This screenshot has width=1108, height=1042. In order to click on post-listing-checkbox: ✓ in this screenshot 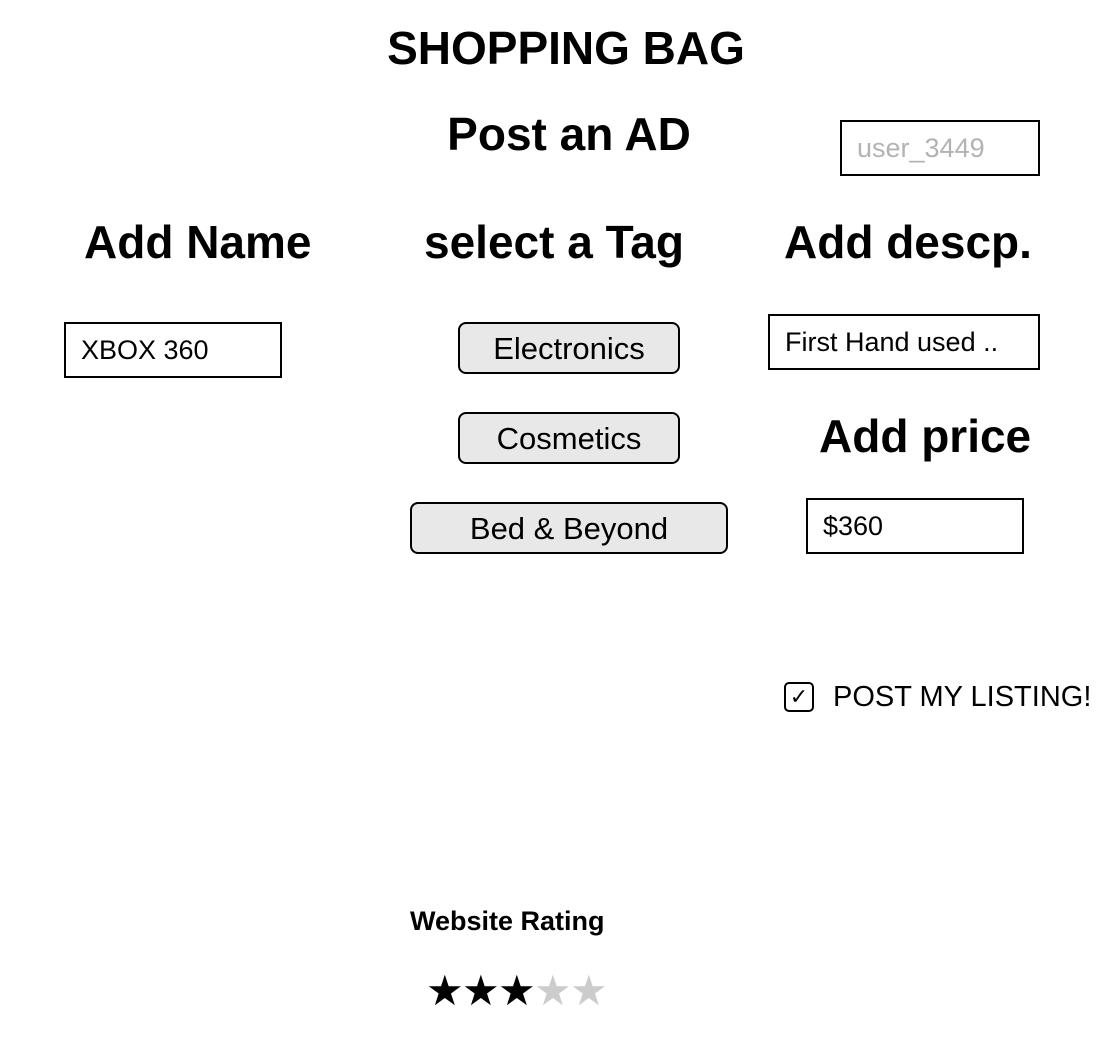, I will do `click(799, 697)`.